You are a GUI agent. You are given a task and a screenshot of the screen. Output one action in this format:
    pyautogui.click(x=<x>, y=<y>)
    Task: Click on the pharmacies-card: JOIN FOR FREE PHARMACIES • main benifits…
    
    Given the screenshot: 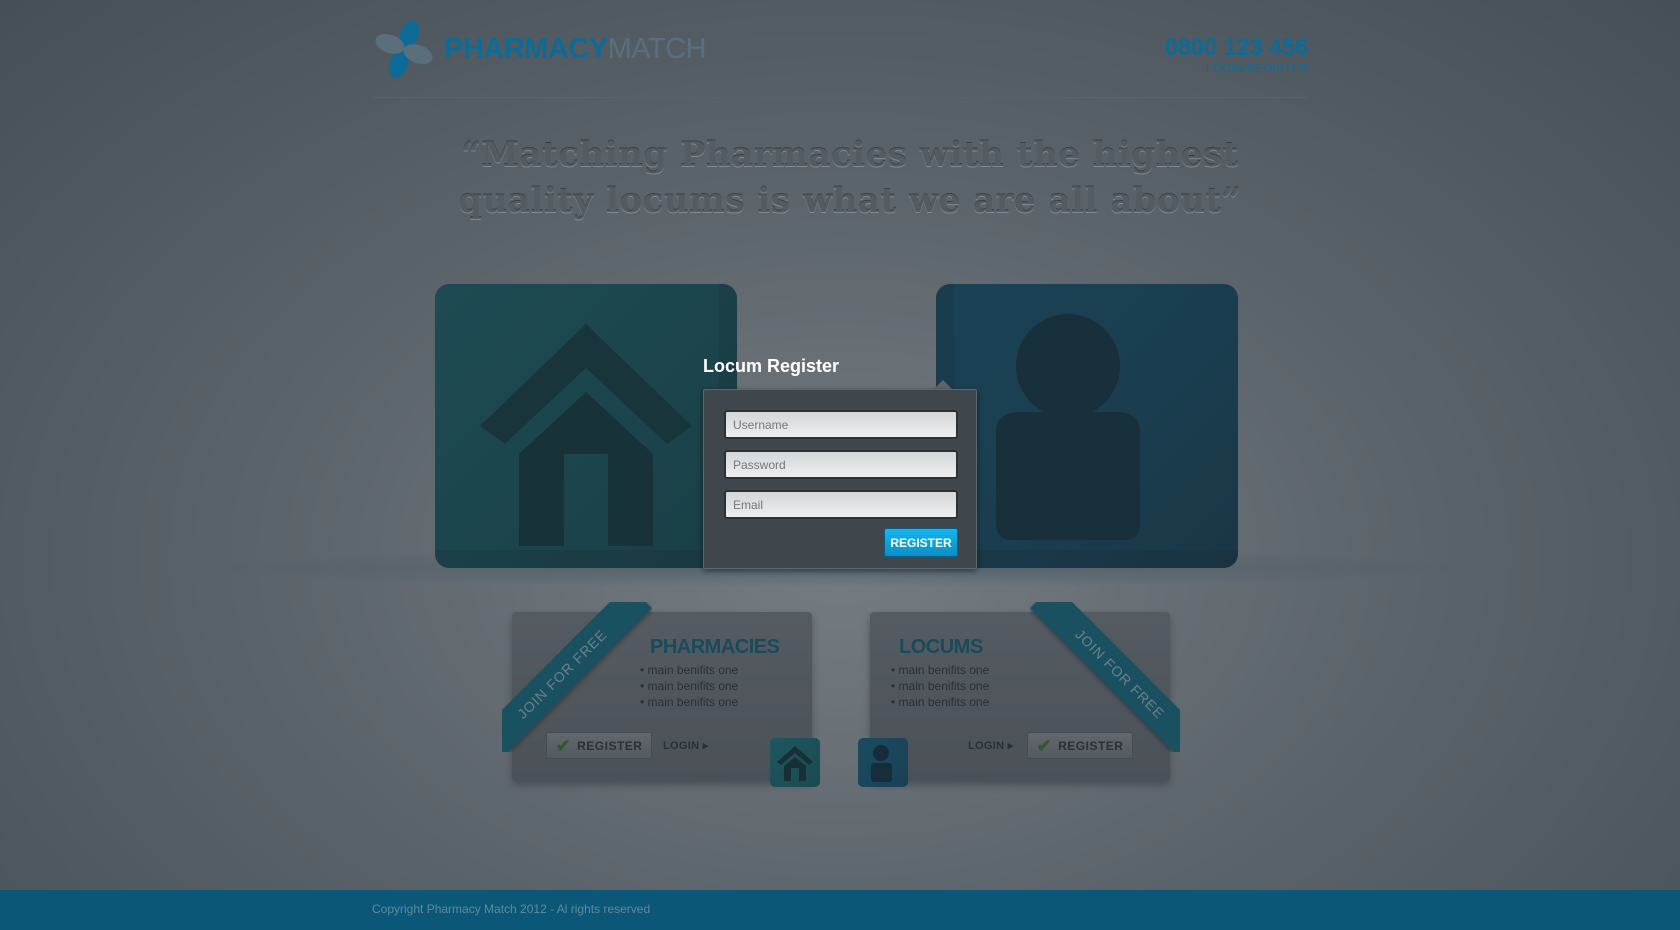 What is the action you would take?
    pyautogui.click(x=657, y=691)
    